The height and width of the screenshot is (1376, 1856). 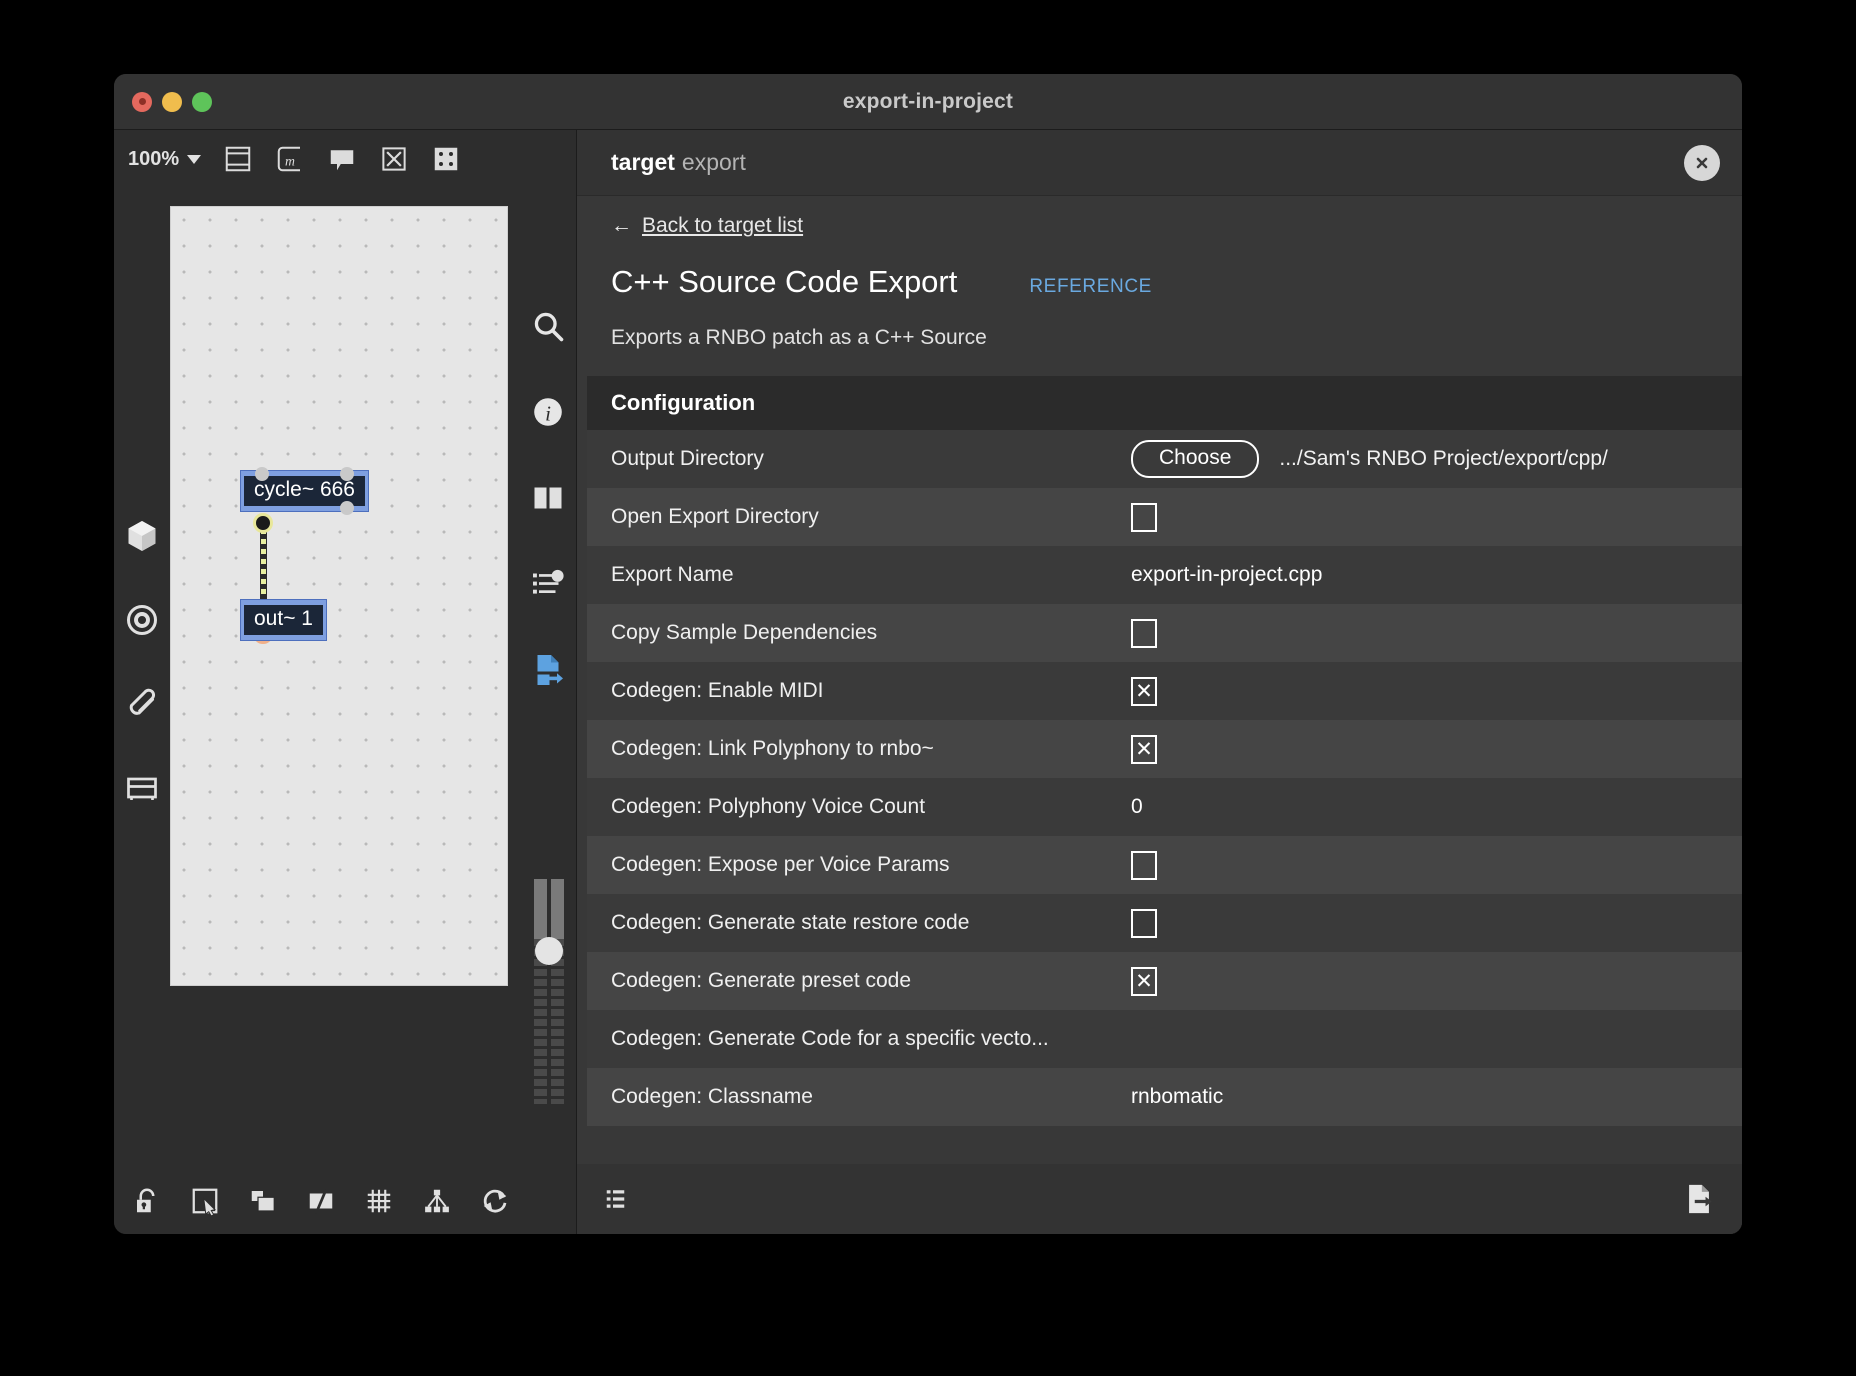 What do you see at coordinates (446, 159) in the screenshot?
I see `pattr-icon` at bounding box center [446, 159].